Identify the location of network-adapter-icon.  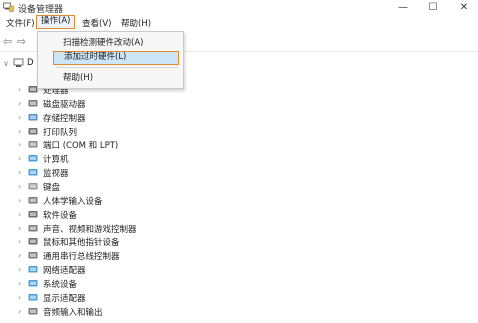
(33, 269).